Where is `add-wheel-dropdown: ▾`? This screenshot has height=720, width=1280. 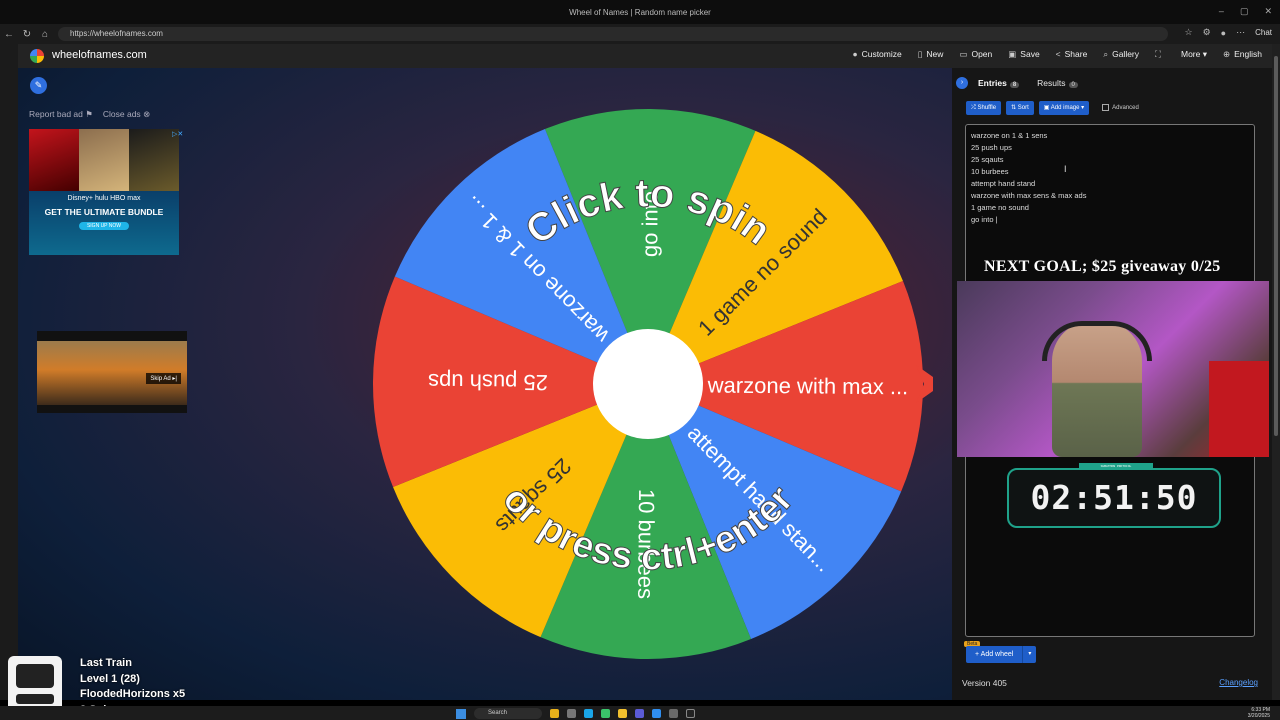
add-wheel-dropdown: ▾ is located at coordinates (1029, 654).